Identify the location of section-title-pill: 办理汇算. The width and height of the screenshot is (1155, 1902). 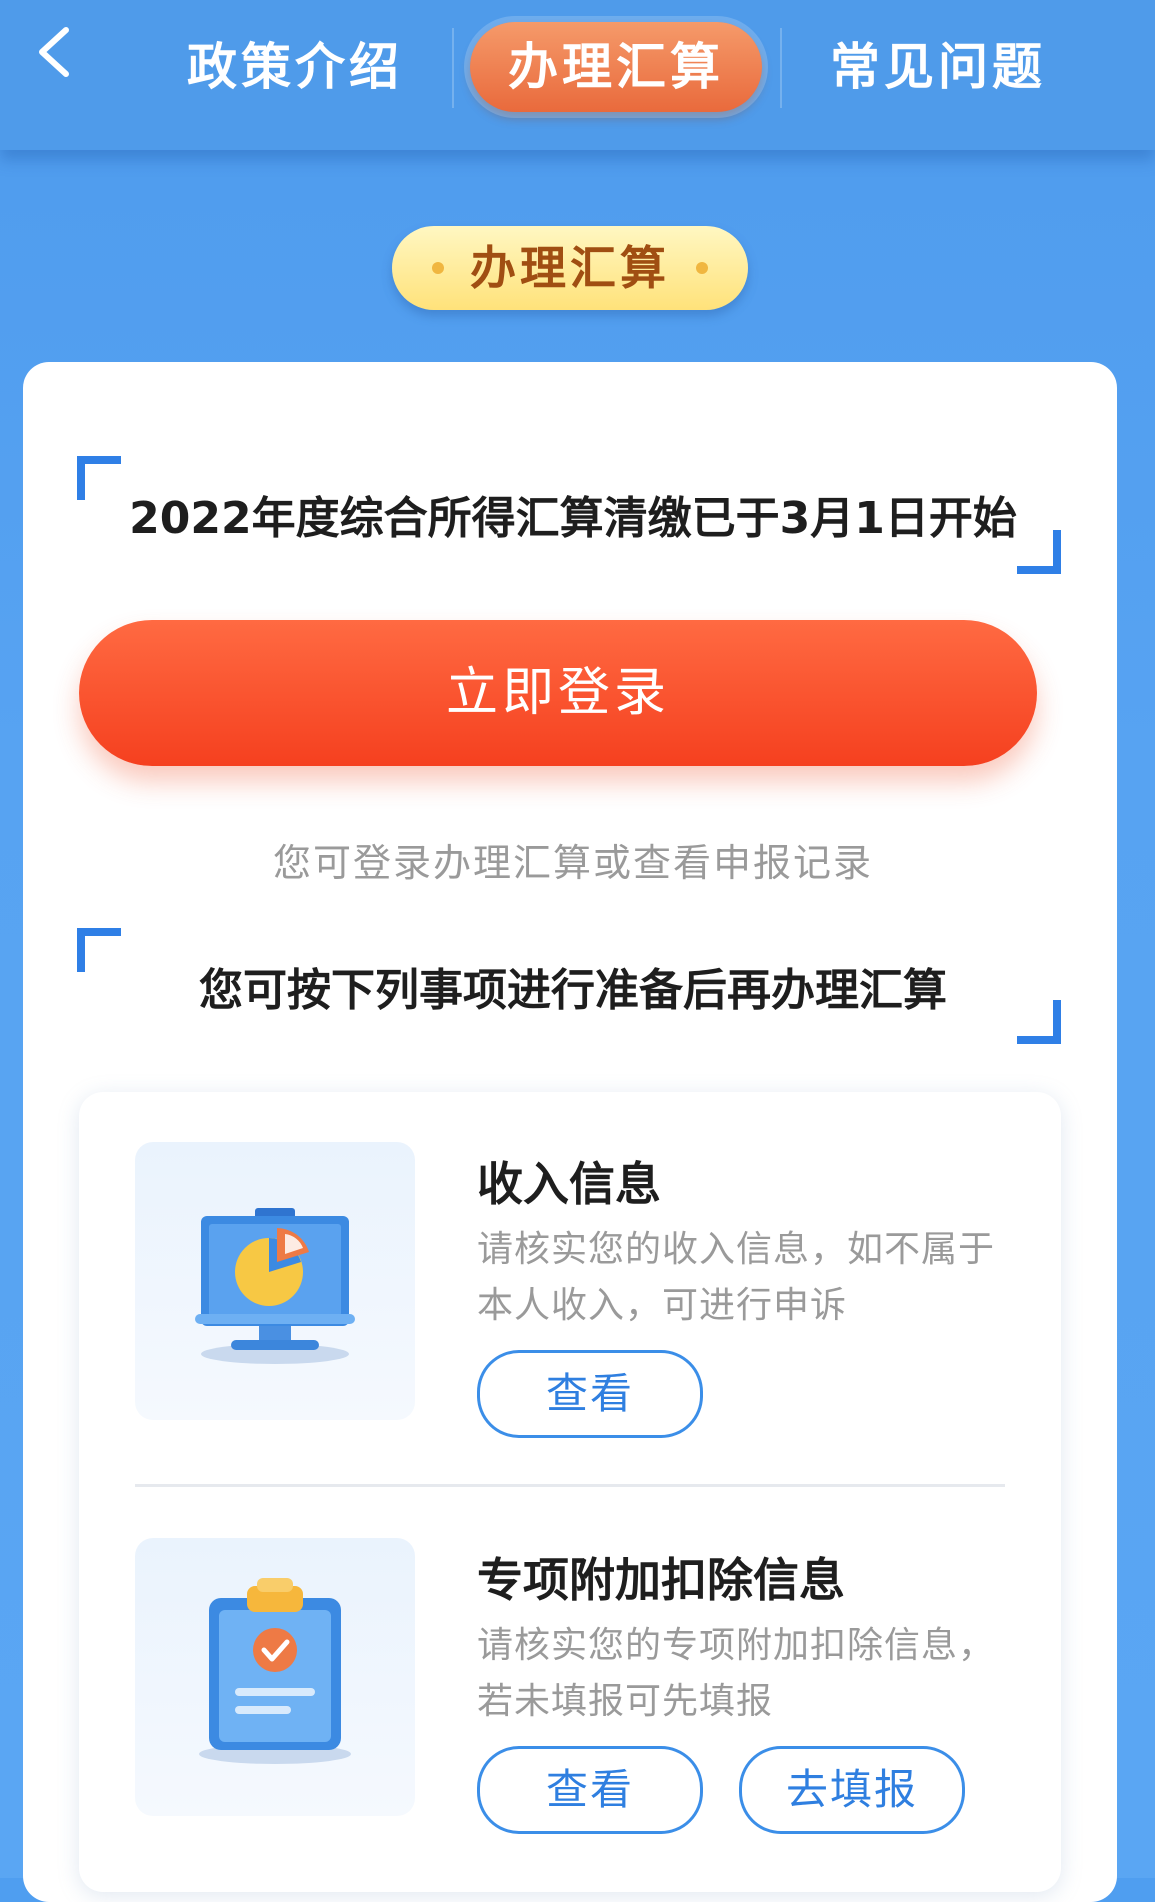
(570, 268).